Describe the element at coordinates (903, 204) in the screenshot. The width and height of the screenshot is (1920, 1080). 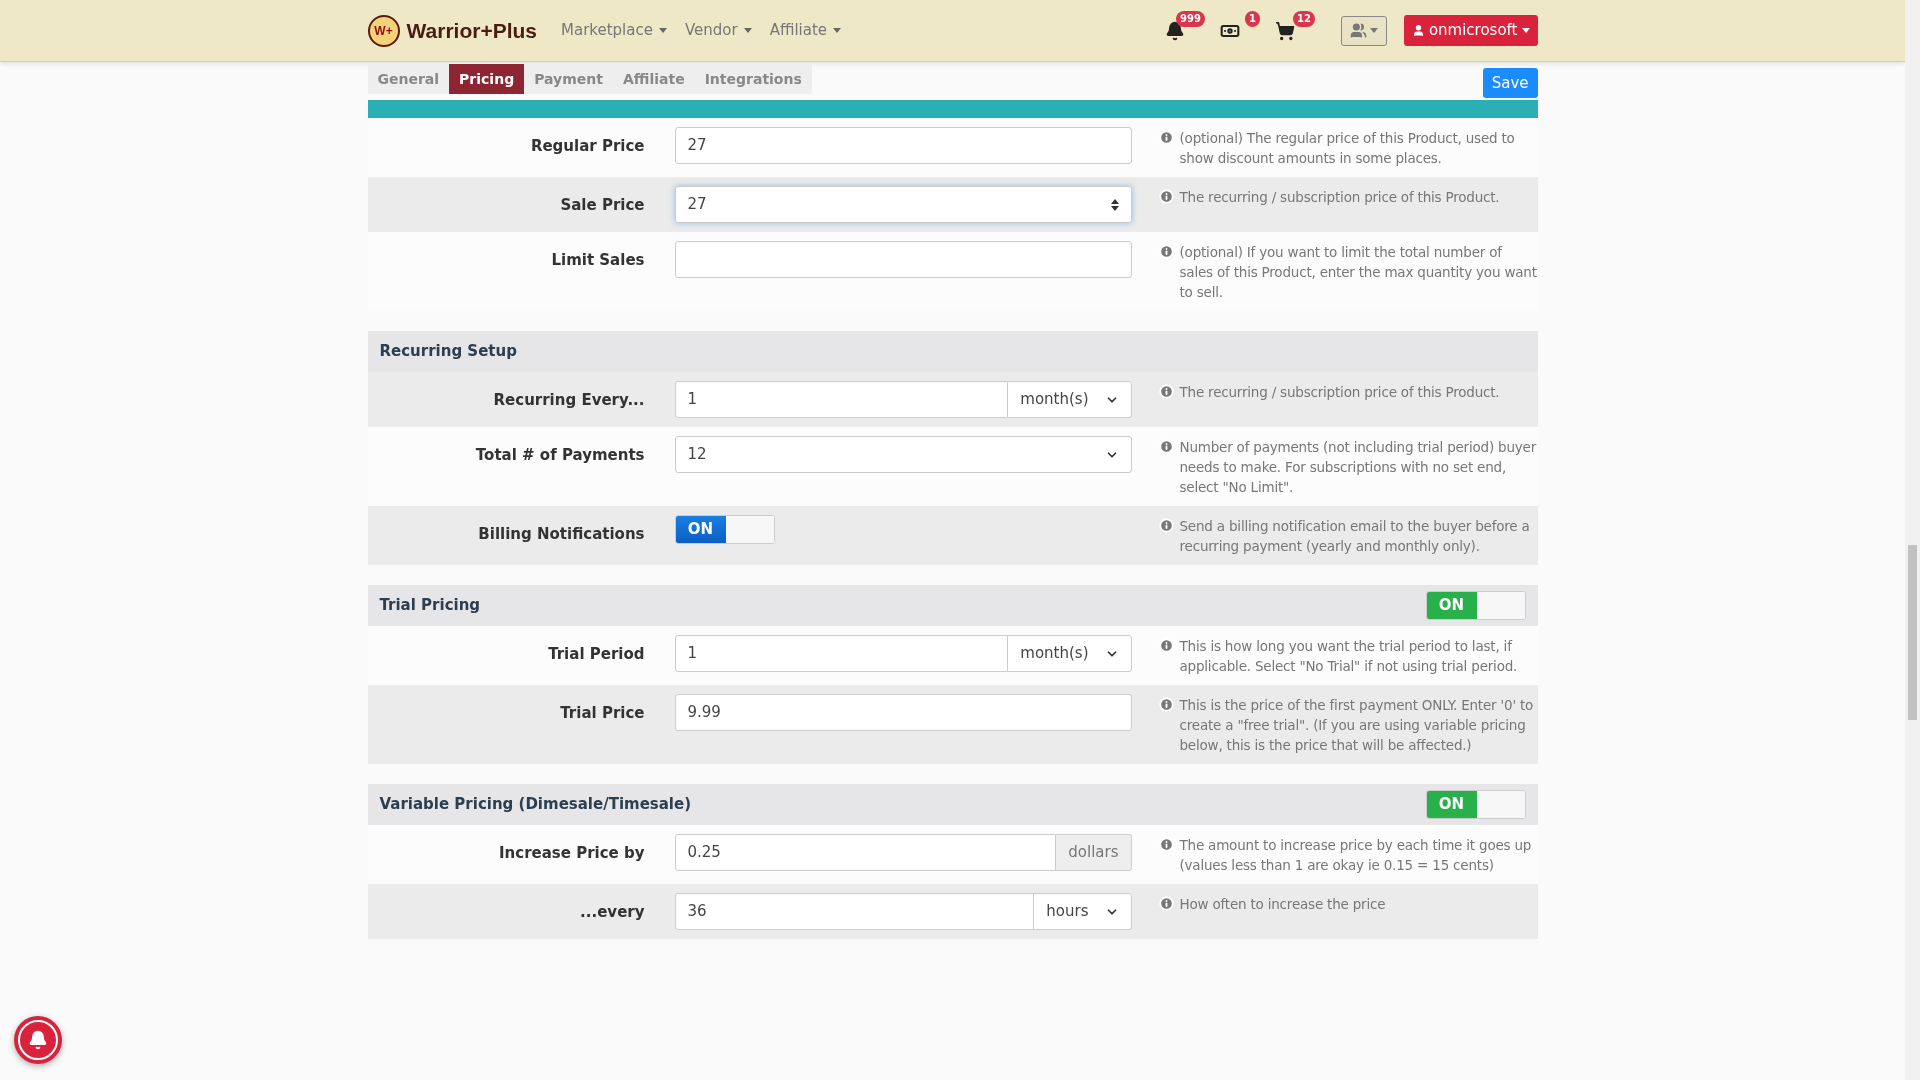
I see `number-field: 27` at that location.